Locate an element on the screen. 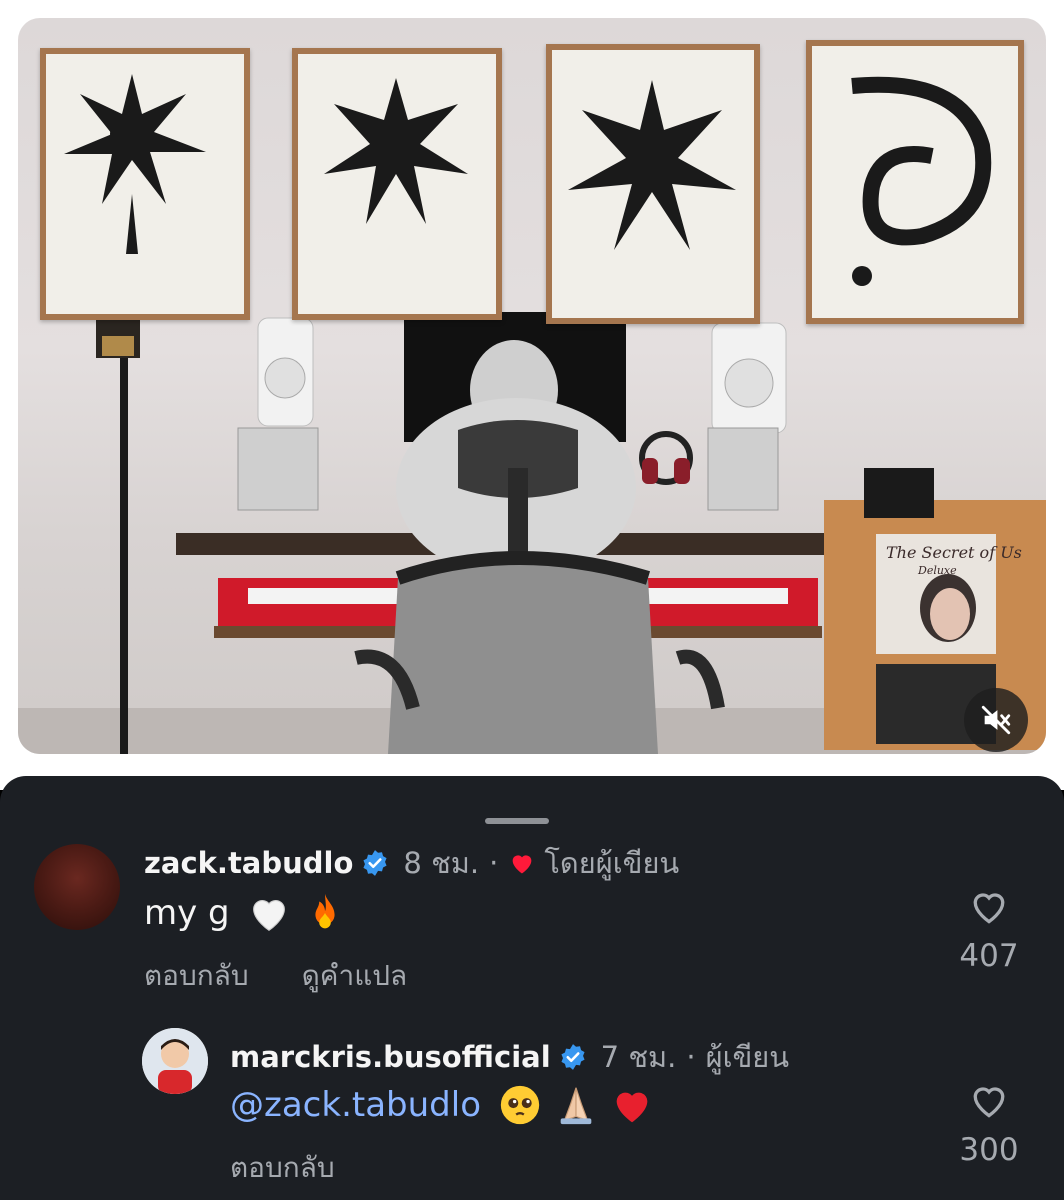 This screenshot has height=1200, width=1064. like-control: 300 is located at coordinates (989, 1123).